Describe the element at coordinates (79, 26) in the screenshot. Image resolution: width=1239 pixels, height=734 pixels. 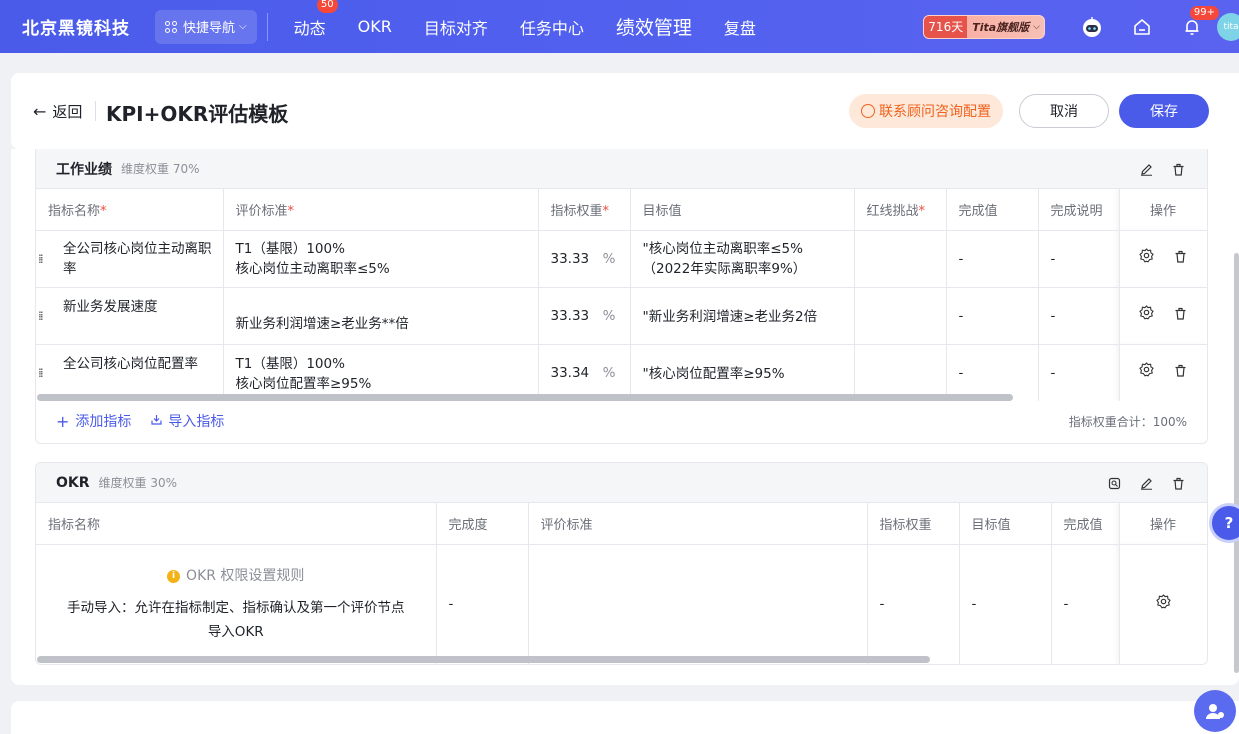
I see `company-name: 北京黑镜科技` at that location.